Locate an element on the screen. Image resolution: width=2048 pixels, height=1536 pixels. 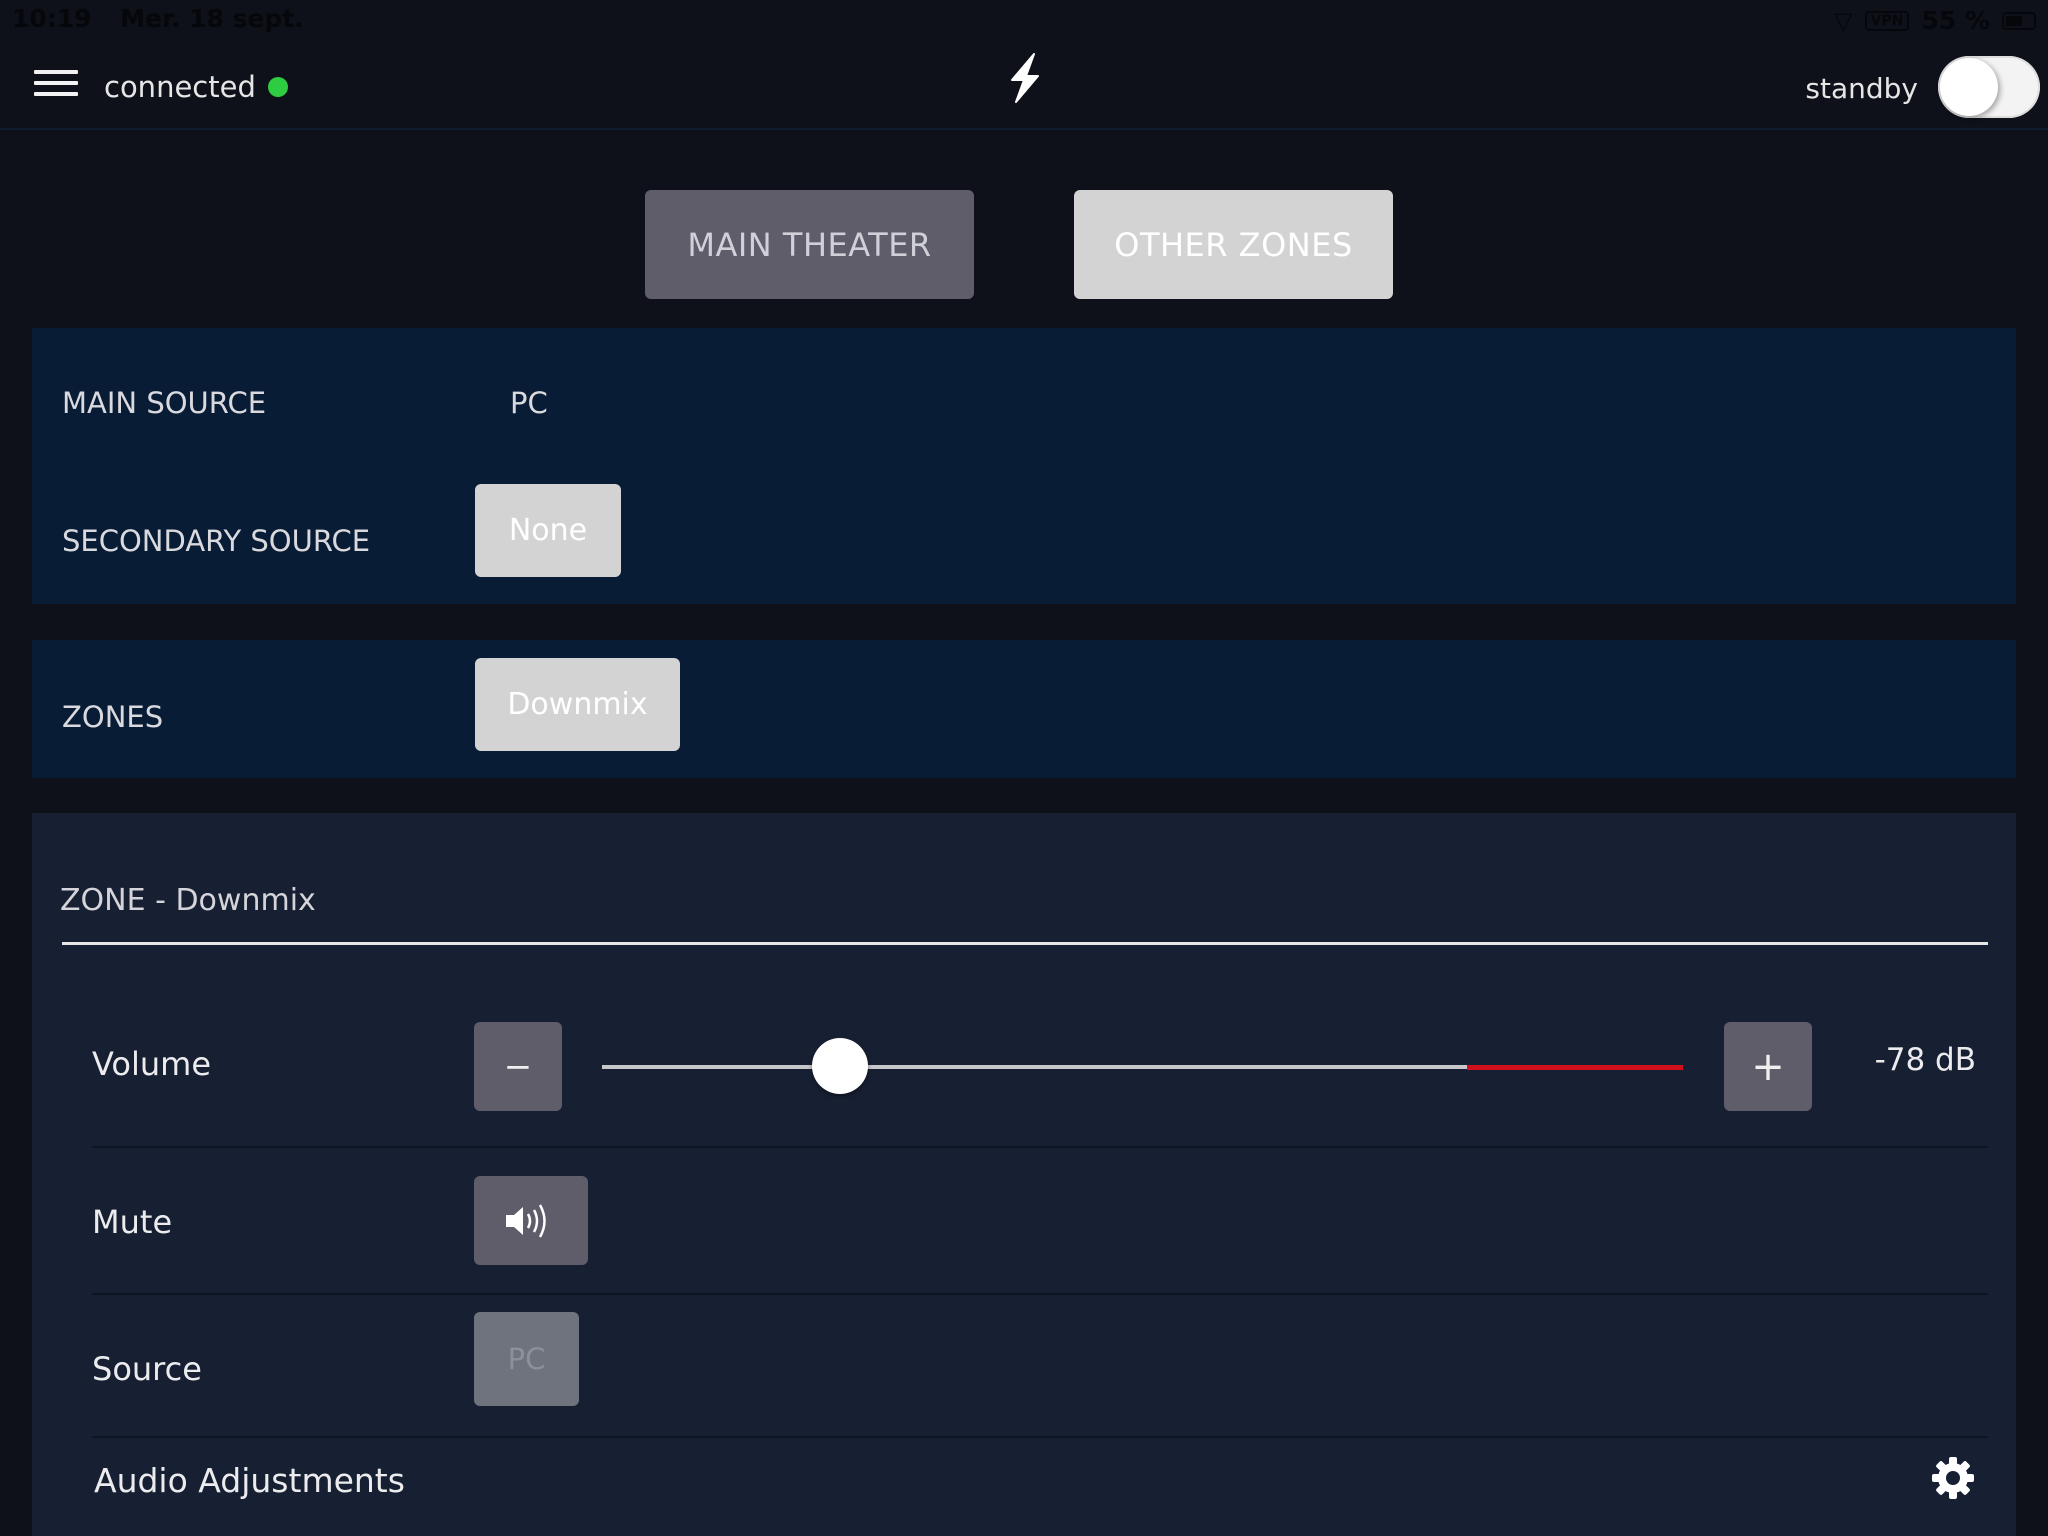
connection-indicator-dot is located at coordinates (277, 87).